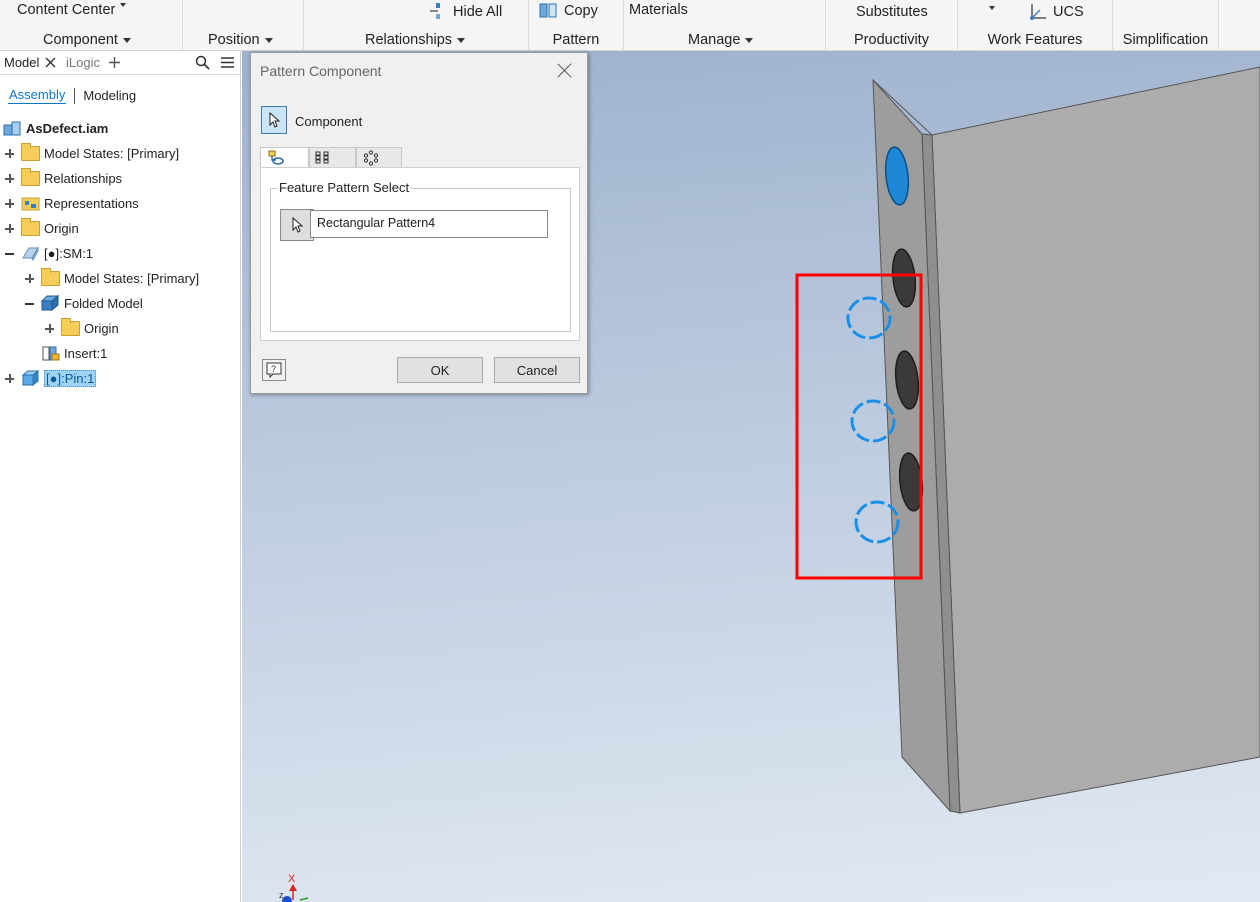 The width and height of the screenshot is (1260, 902). I want to click on tree-item-pin-1: [●]:Pin:1, so click(59, 378).